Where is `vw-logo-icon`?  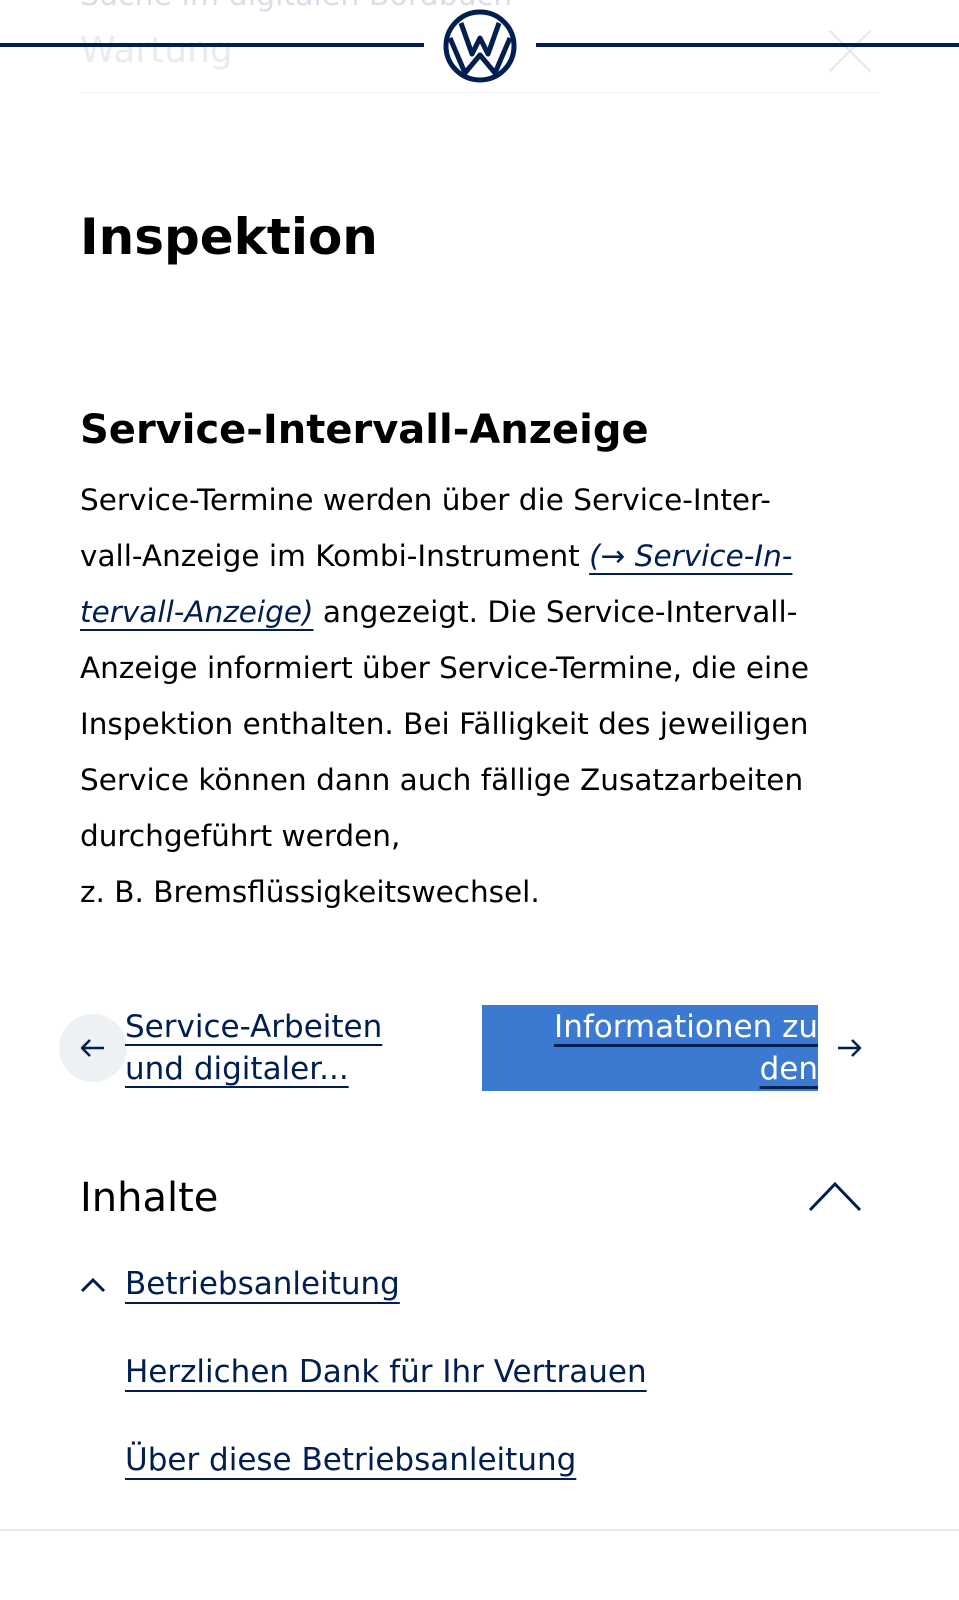 vw-logo-icon is located at coordinates (480, 46).